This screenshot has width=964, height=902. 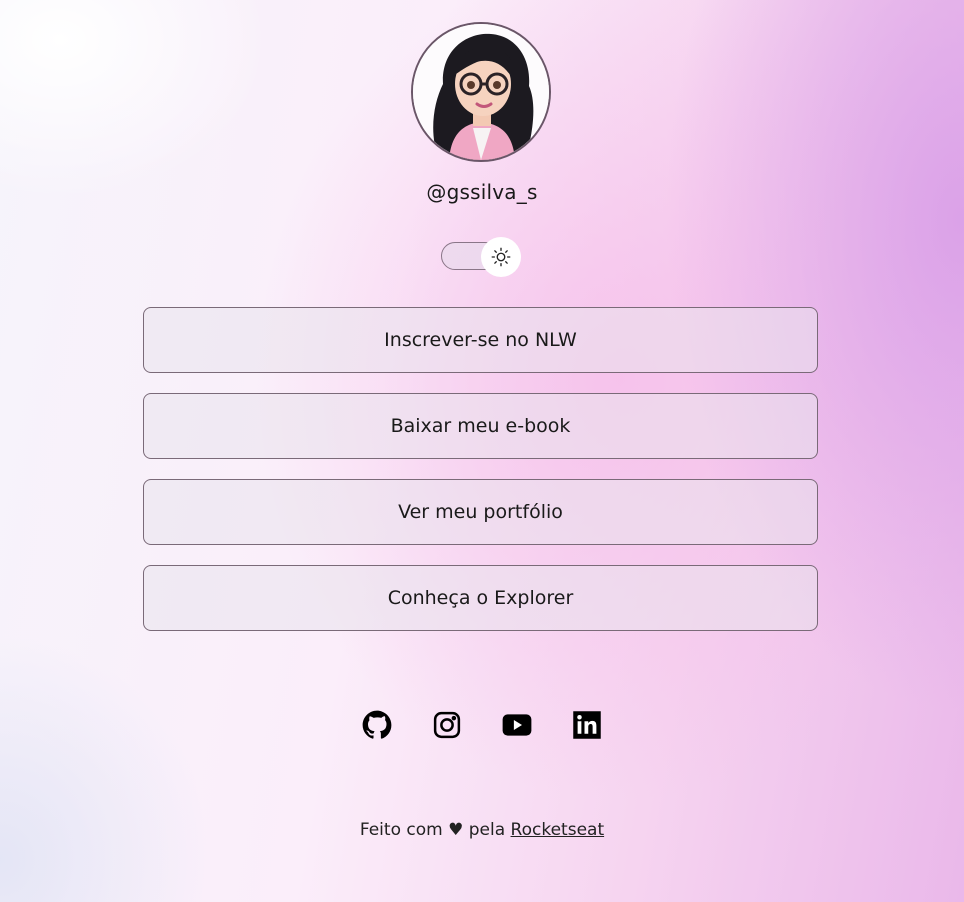 I want to click on social-links, so click(x=482, y=725).